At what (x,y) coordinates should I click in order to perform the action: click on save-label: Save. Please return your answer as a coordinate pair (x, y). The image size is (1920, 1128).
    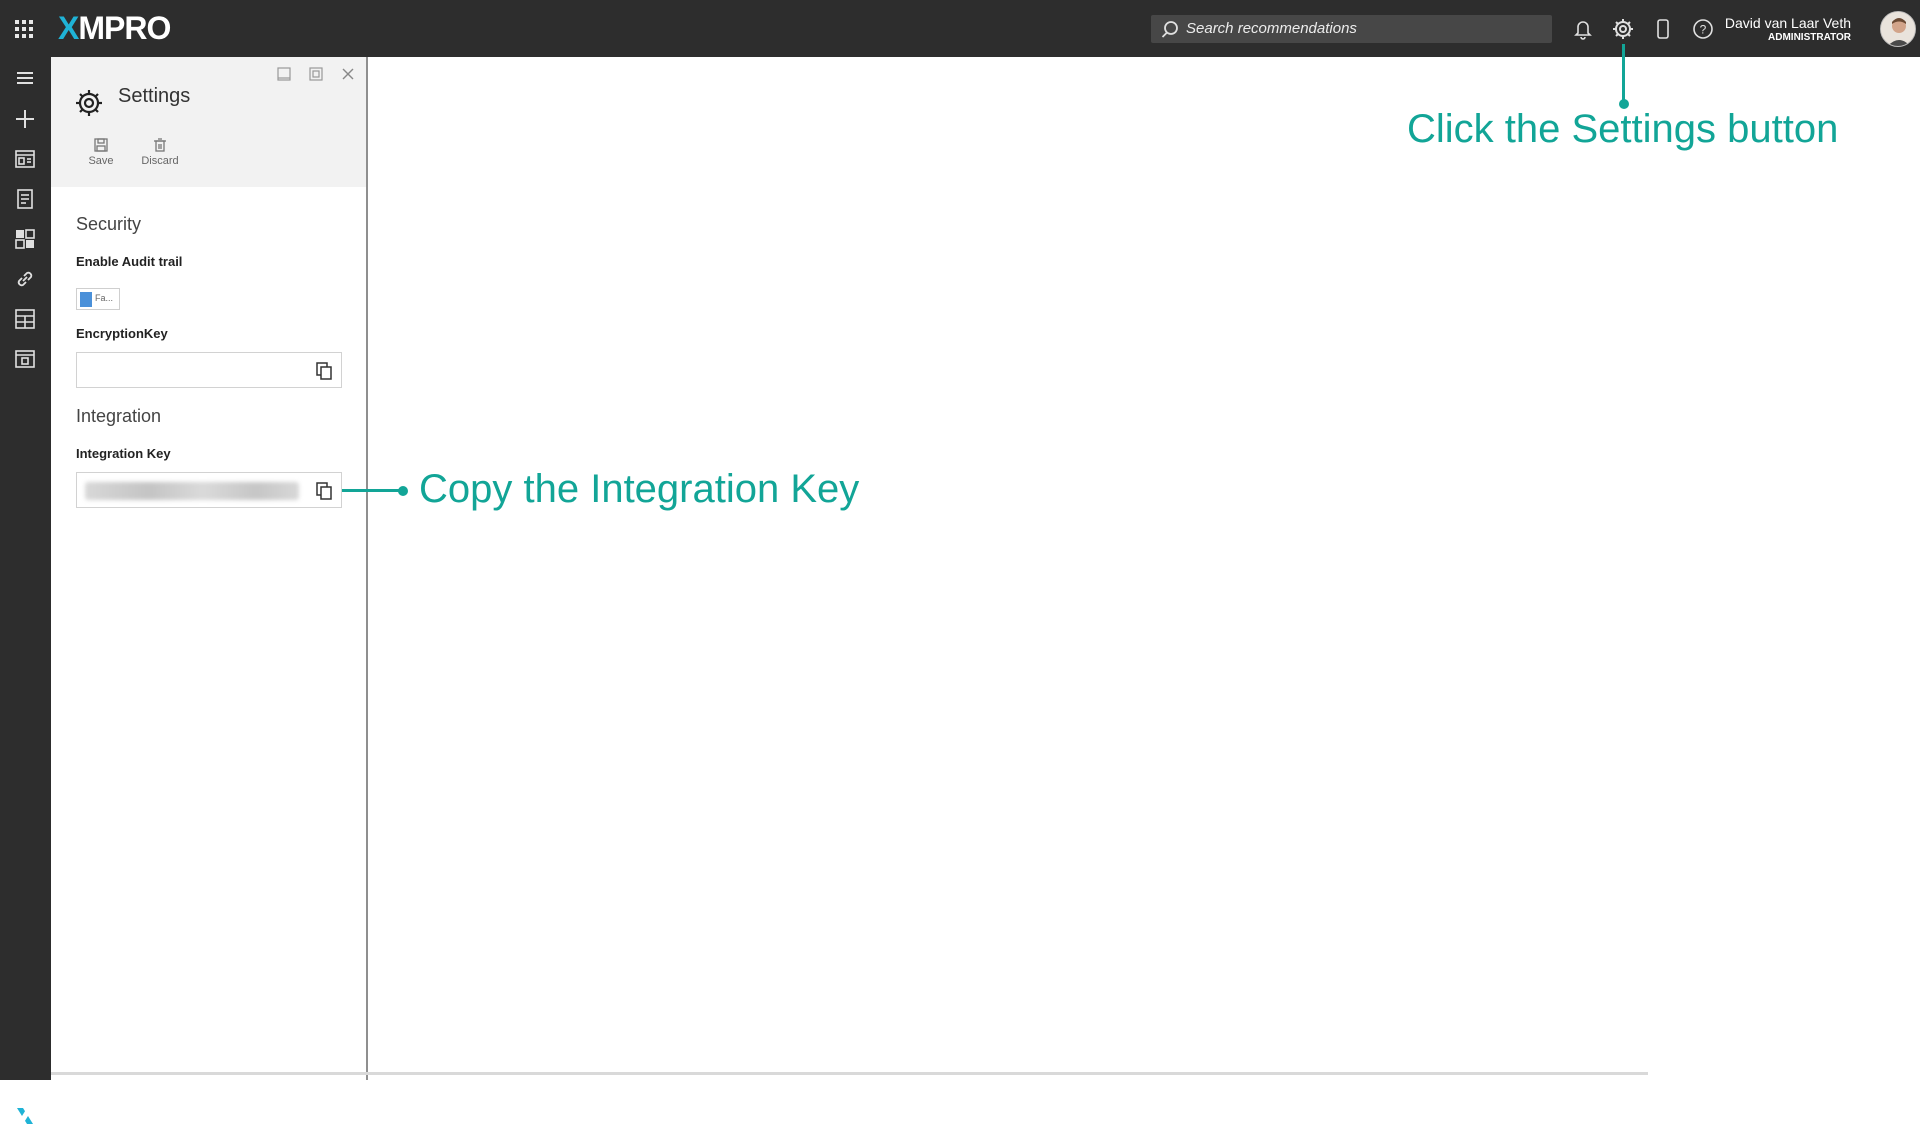
    Looking at the image, I should click on (101, 161).